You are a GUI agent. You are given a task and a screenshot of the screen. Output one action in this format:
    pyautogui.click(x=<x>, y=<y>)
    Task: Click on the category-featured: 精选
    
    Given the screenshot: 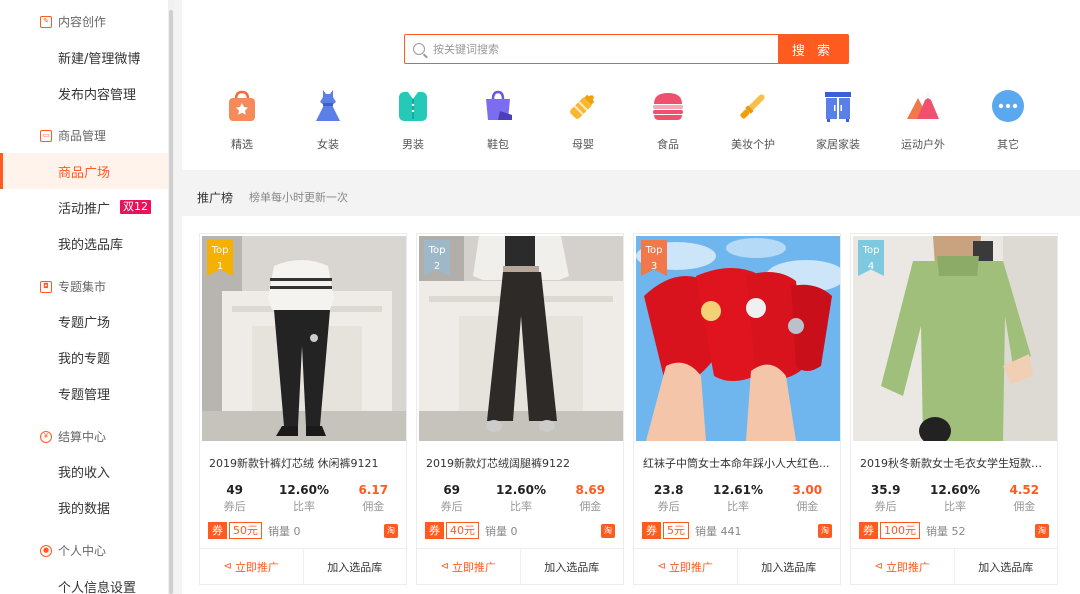 What is the action you would take?
    pyautogui.click(x=242, y=120)
    